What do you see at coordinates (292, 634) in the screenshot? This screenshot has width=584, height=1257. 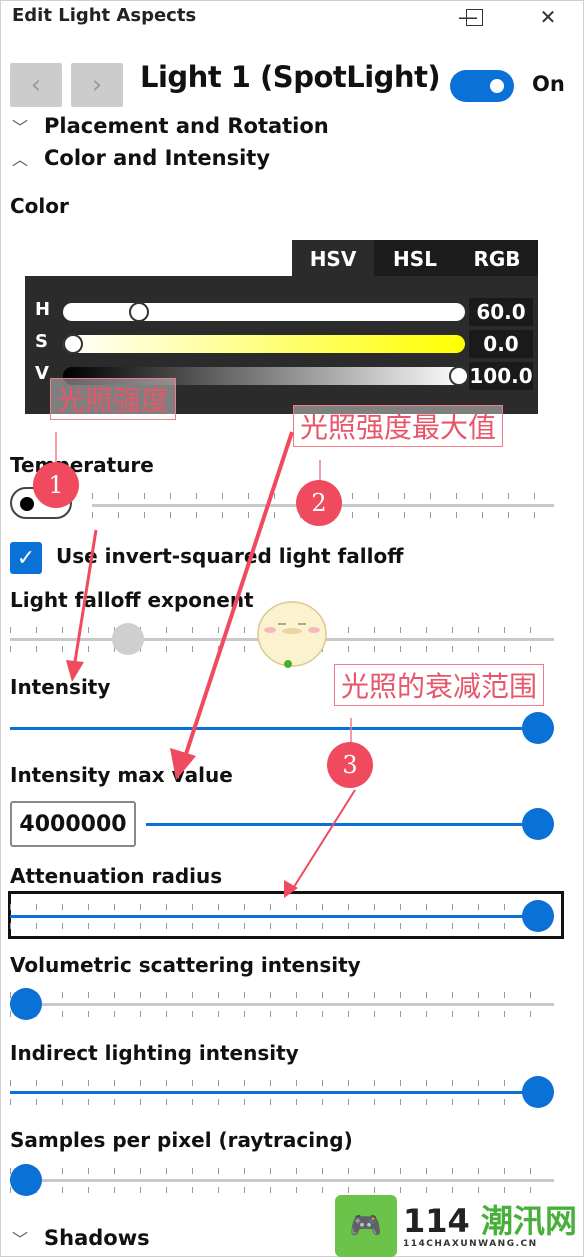 I see `mascot-sticker` at bounding box center [292, 634].